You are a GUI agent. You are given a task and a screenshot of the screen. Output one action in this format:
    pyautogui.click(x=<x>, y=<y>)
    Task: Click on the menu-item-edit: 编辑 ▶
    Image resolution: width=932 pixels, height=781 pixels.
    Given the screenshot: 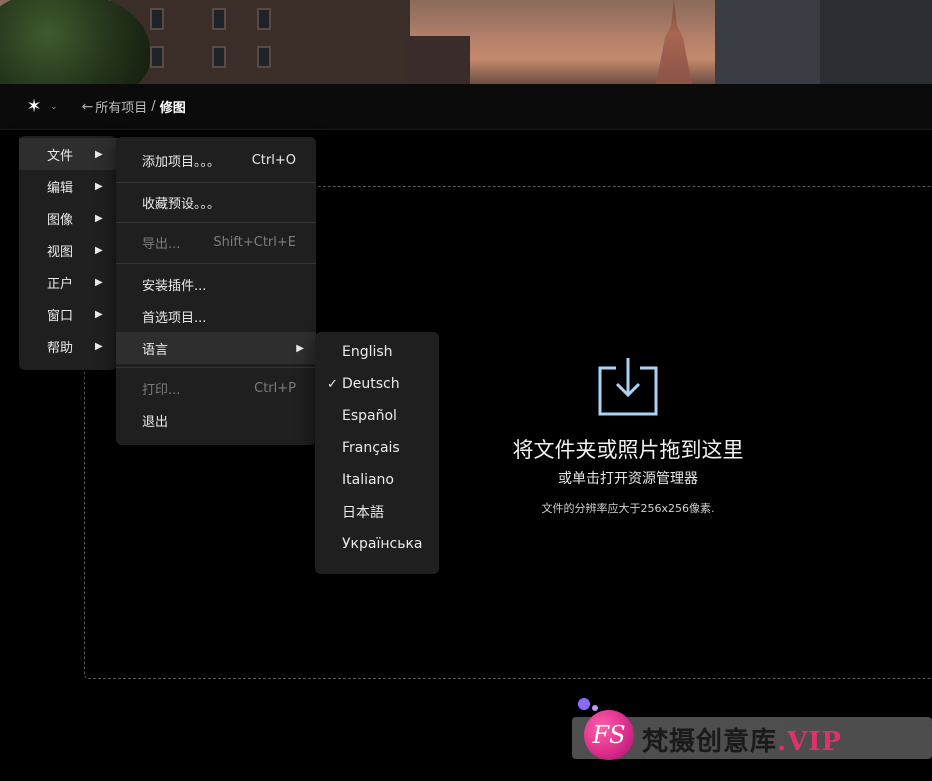 What is the action you would take?
    pyautogui.click(x=68, y=186)
    